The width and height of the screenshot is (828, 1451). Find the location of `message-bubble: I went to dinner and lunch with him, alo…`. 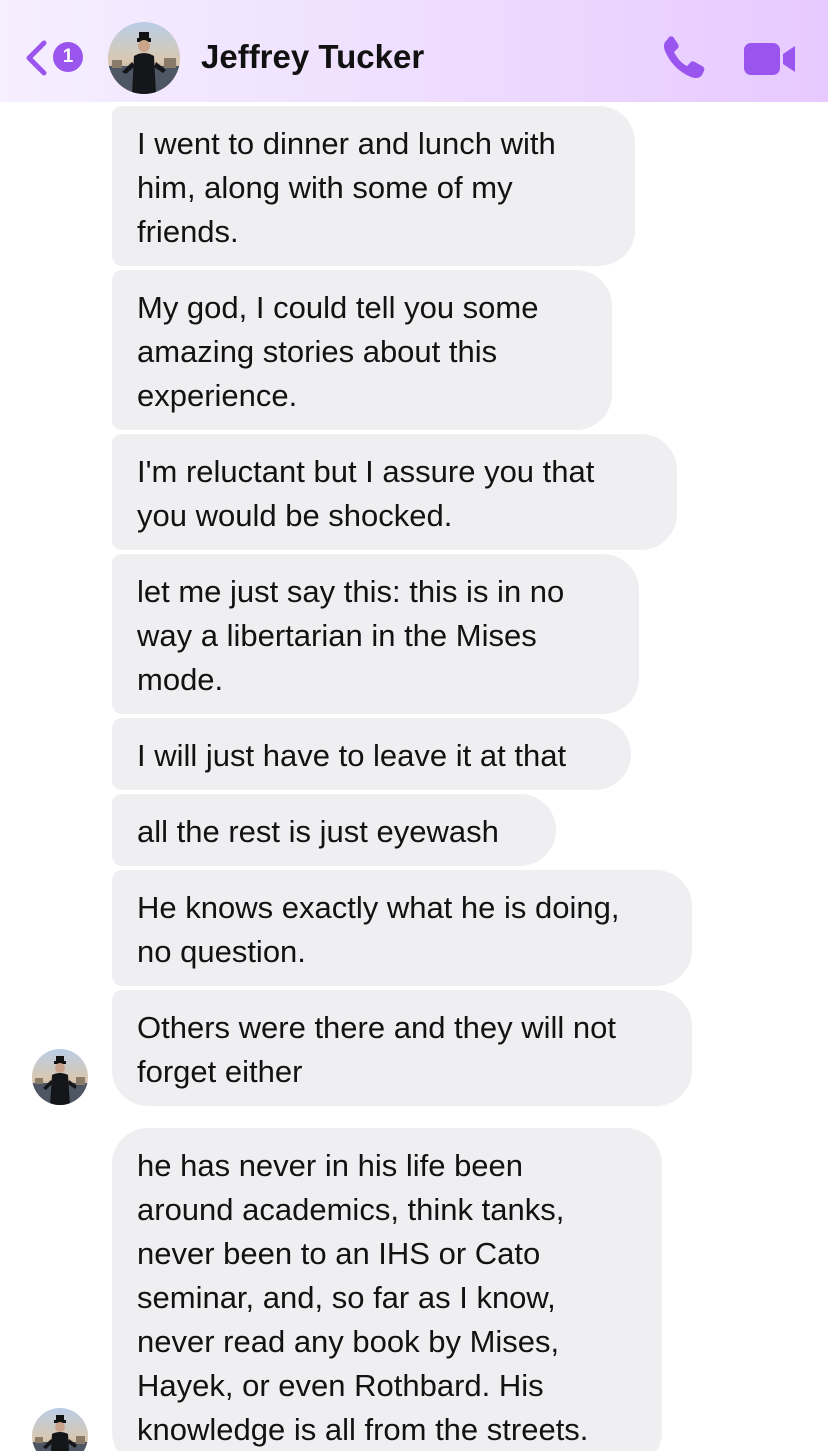

message-bubble: I went to dinner and lunch with him, alo… is located at coordinates (373, 186).